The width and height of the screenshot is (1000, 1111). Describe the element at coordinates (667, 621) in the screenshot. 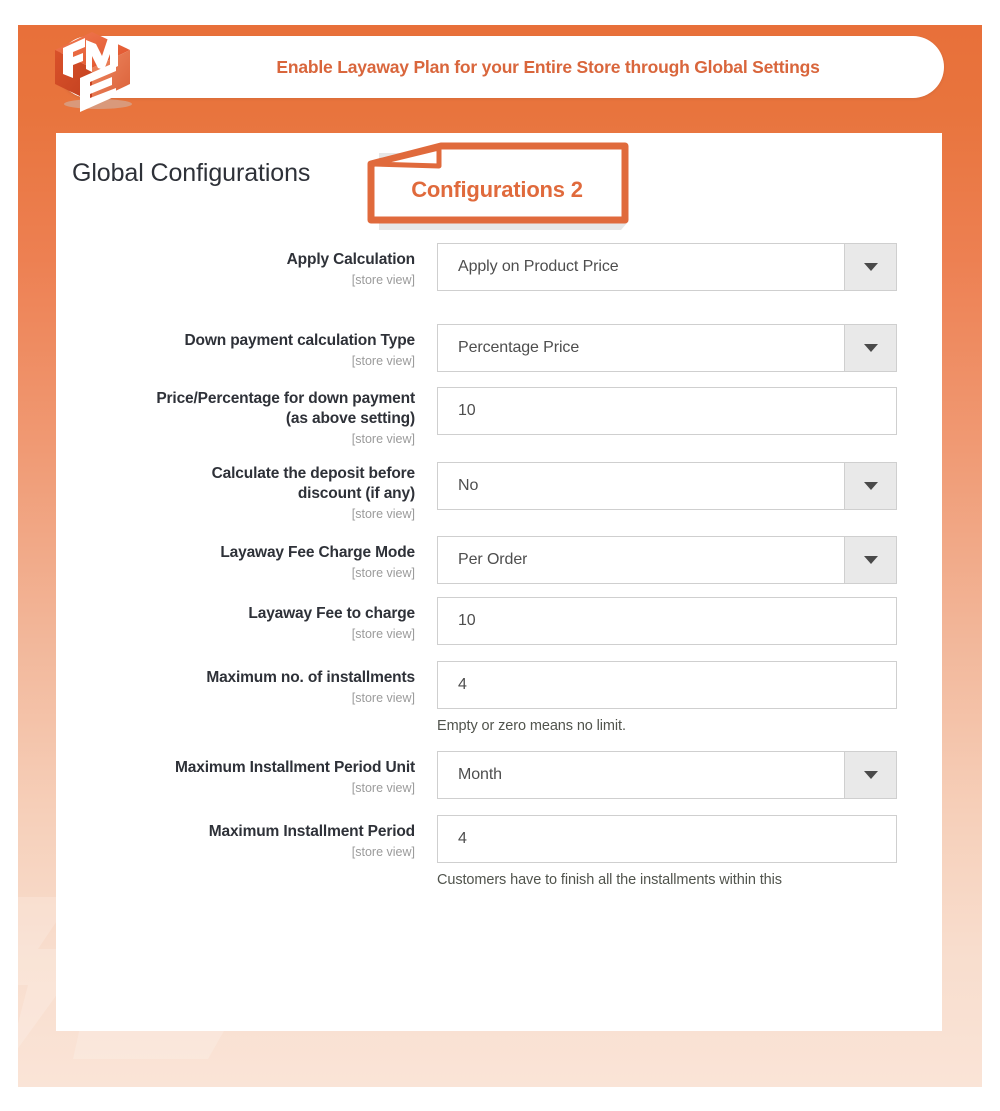

I see `input-fee-to-charge: 10` at that location.